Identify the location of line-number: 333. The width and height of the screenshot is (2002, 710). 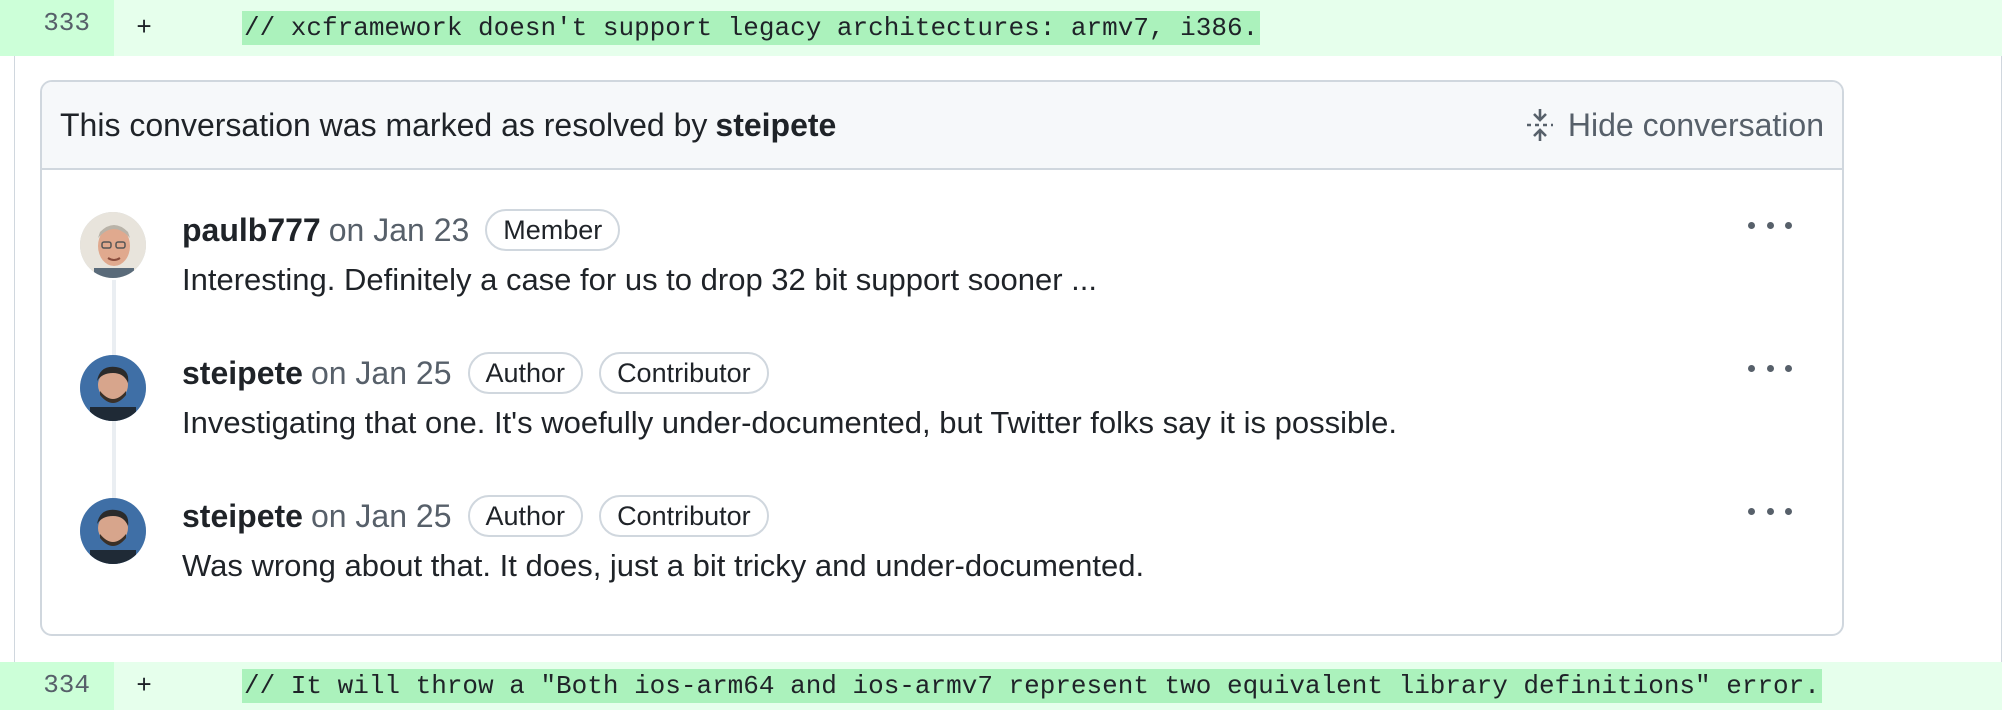
(57, 28).